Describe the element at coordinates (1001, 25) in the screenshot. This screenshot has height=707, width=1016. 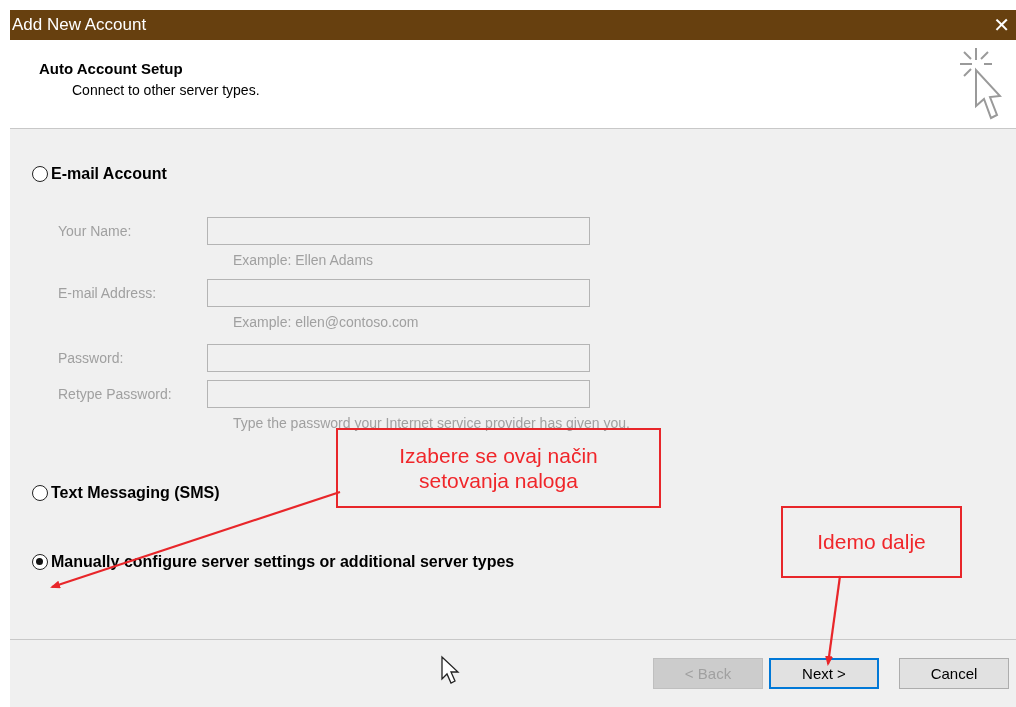
I see `close-button: ✕` at that location.